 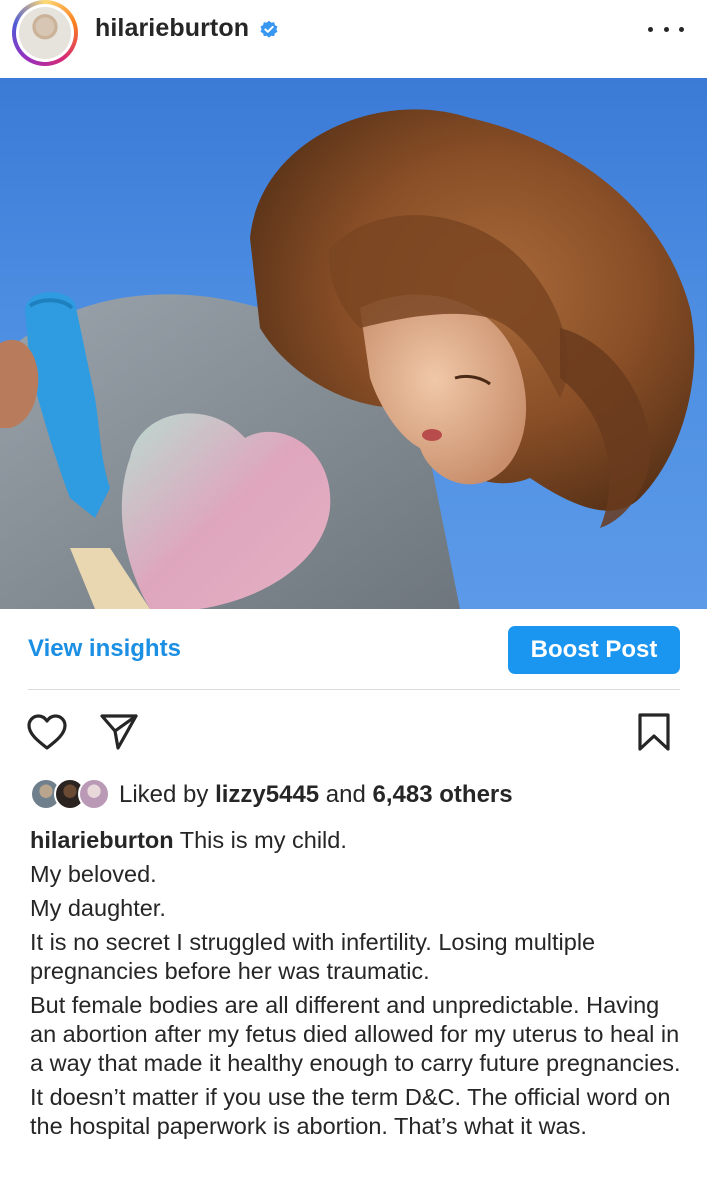 I want to click on avatar-image, so click(x=45, y=33).